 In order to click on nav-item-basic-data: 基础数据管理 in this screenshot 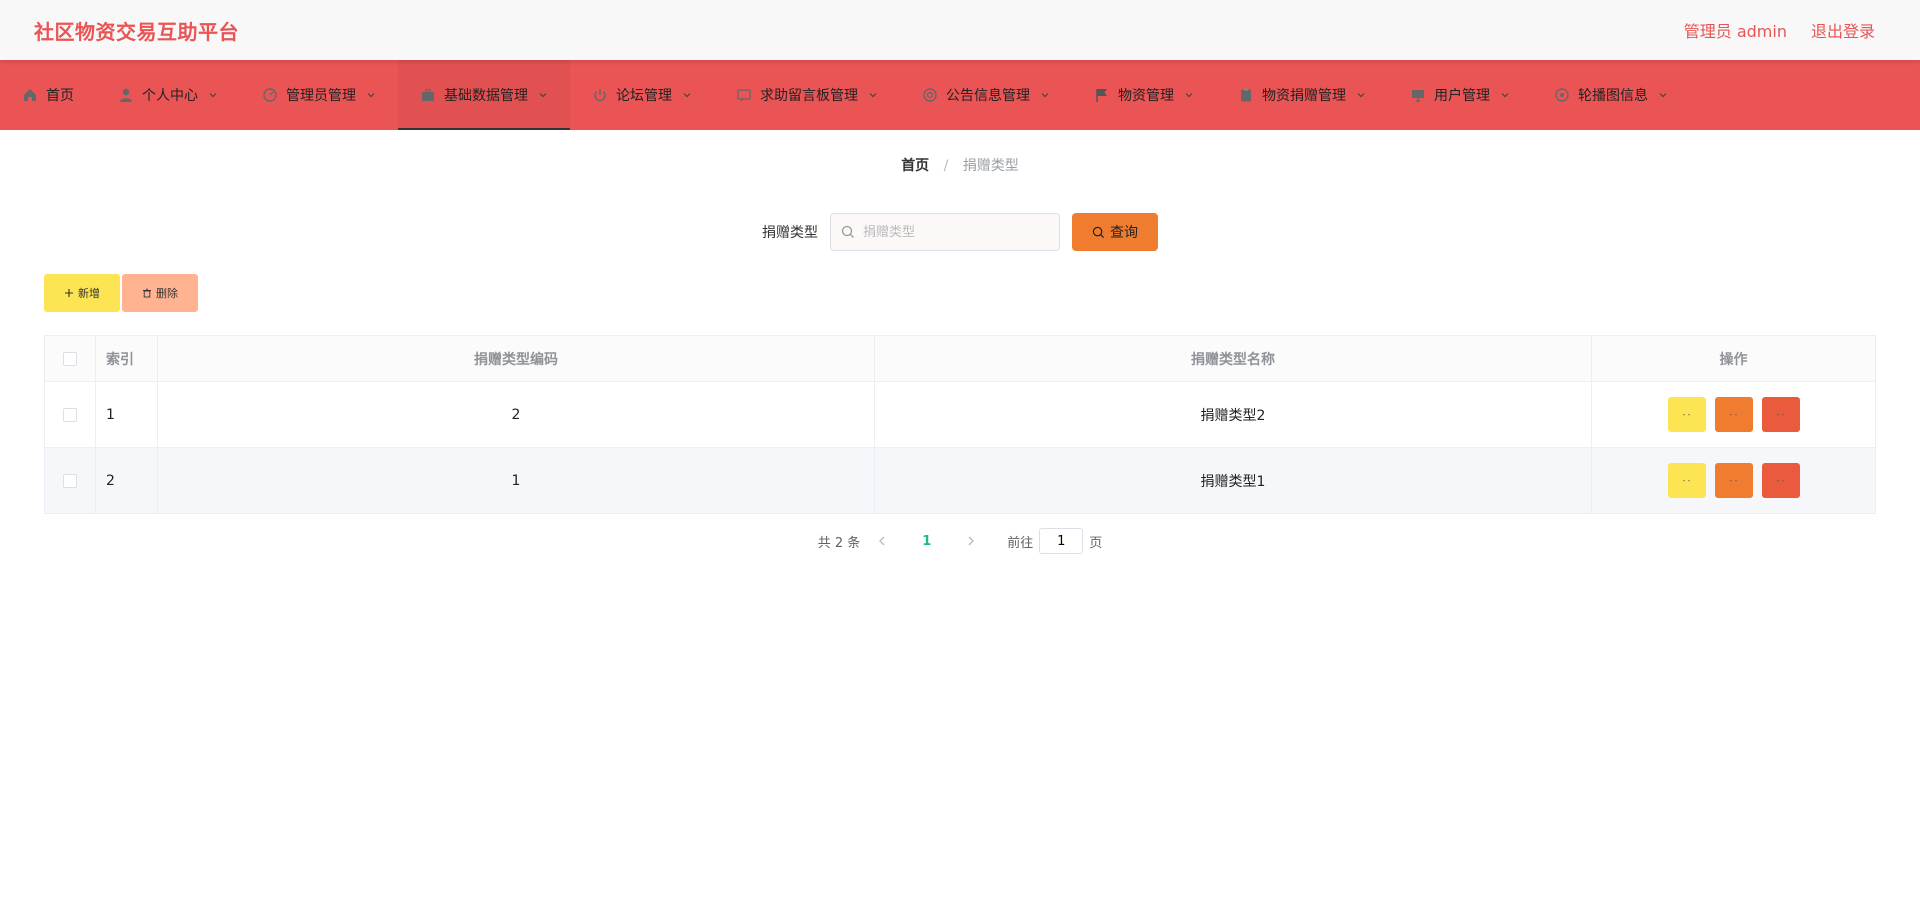, I will do `click(484, 95)`.